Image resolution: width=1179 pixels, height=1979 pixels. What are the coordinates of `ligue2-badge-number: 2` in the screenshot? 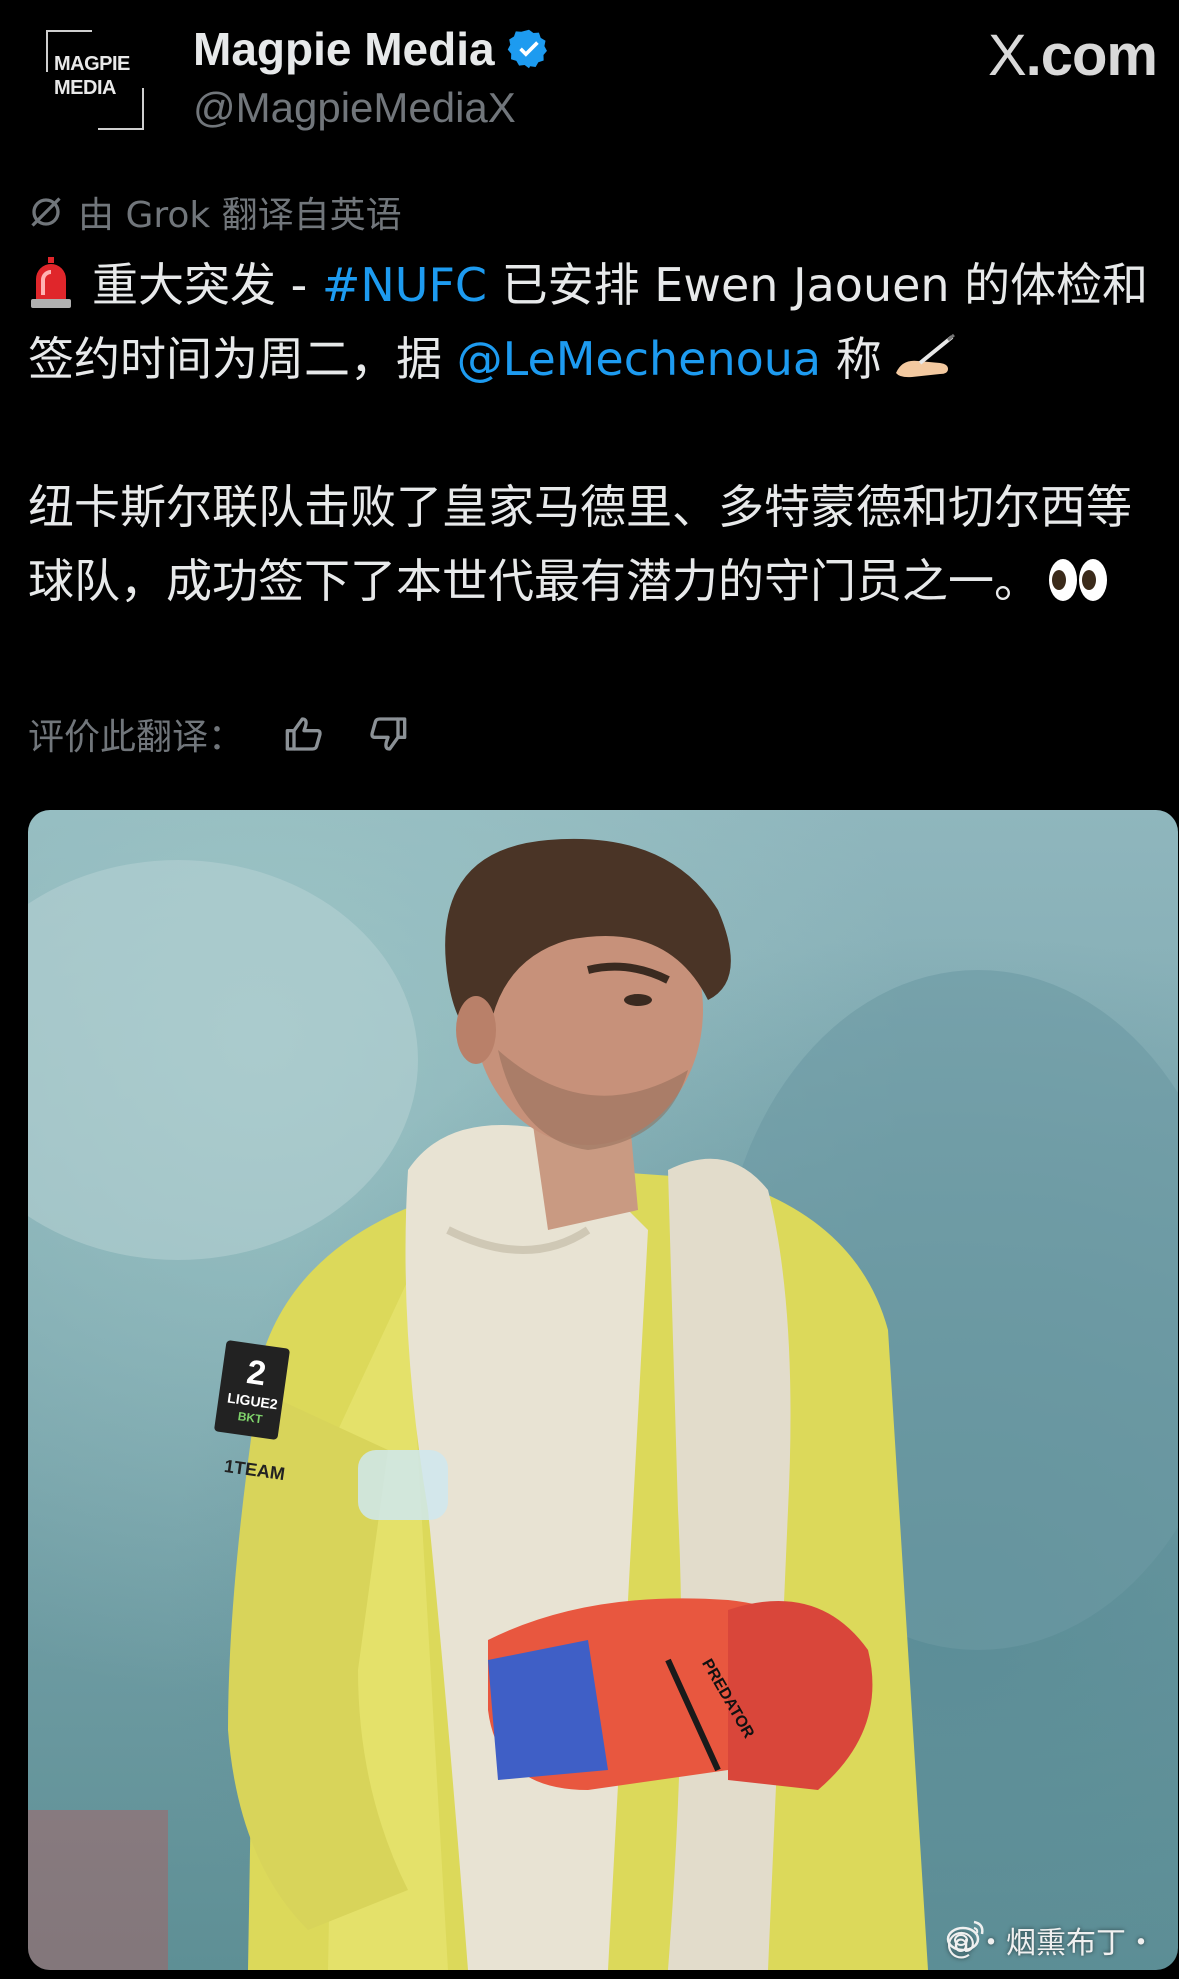 It's located at (256, 1373).